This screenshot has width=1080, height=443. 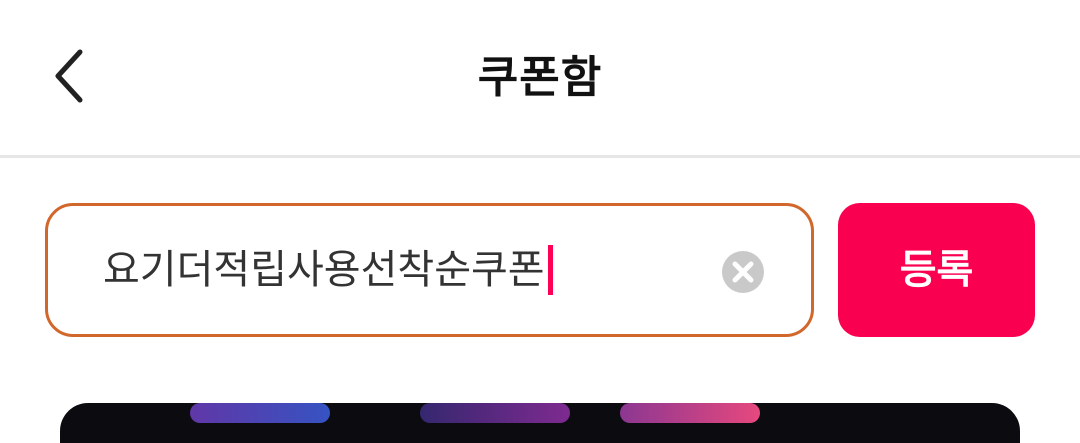 I want to click on register-button: 등록, so click(x=936, y=270).